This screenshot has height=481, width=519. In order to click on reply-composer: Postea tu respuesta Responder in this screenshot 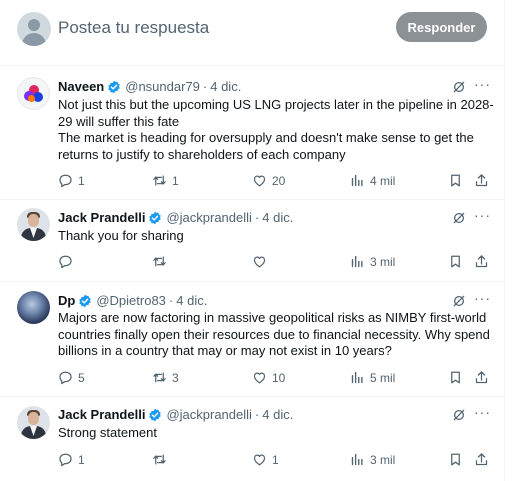, I will do `click(252, 33)`.